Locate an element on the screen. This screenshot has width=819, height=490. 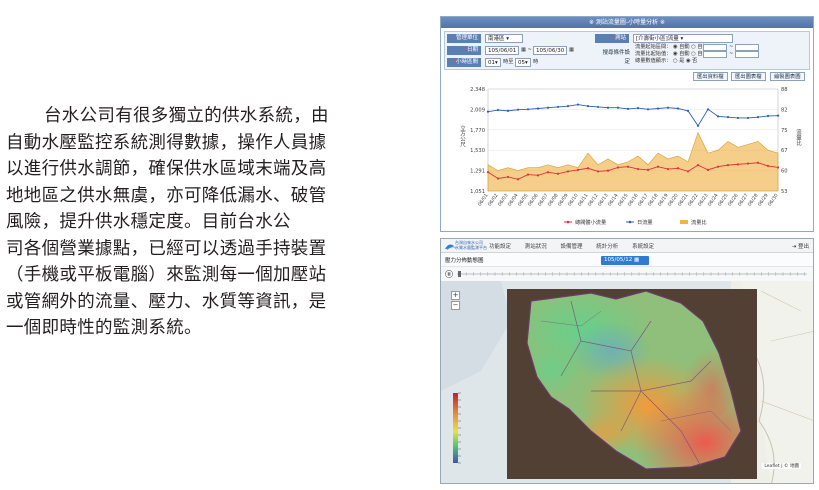
station-select: [介壽街小區]流量 ▾ is located at coordinates (683, 38).